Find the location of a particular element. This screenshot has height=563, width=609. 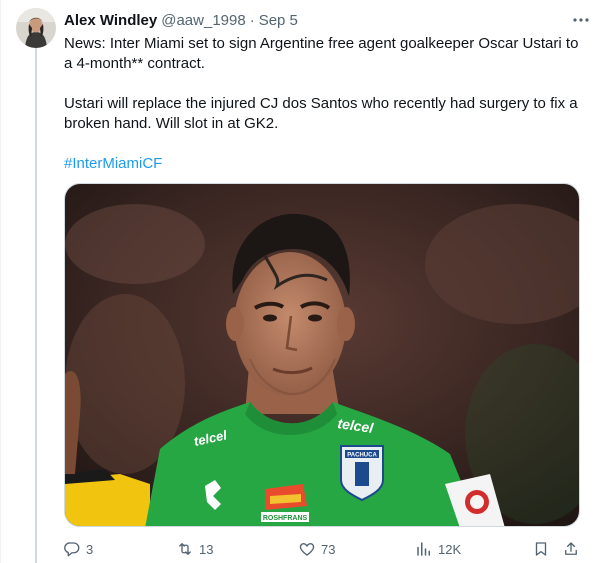

tweet-date: Sep 5 is located at coordinates (278, 20).